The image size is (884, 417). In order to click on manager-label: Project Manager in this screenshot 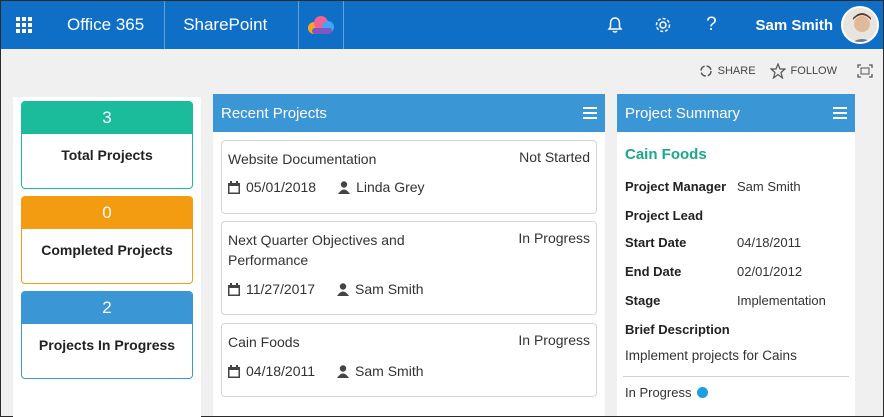, I will do `click(676, 186)`.